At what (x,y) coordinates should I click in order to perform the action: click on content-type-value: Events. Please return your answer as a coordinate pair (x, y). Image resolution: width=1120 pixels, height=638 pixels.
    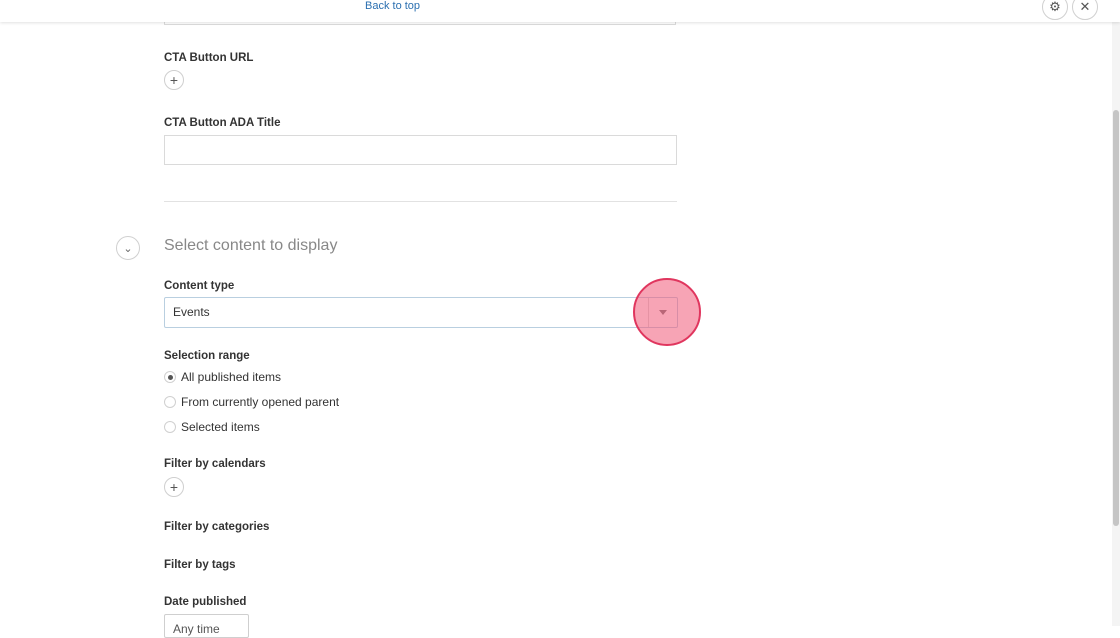
    Looking at the image, I should click on (191, 312).